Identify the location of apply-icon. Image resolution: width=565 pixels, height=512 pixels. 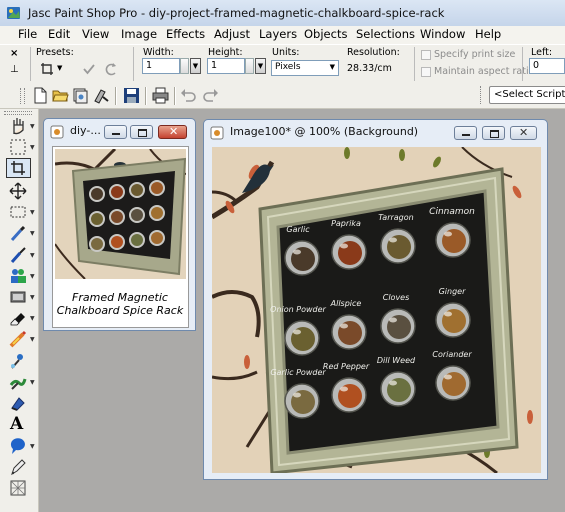
(89, 69).